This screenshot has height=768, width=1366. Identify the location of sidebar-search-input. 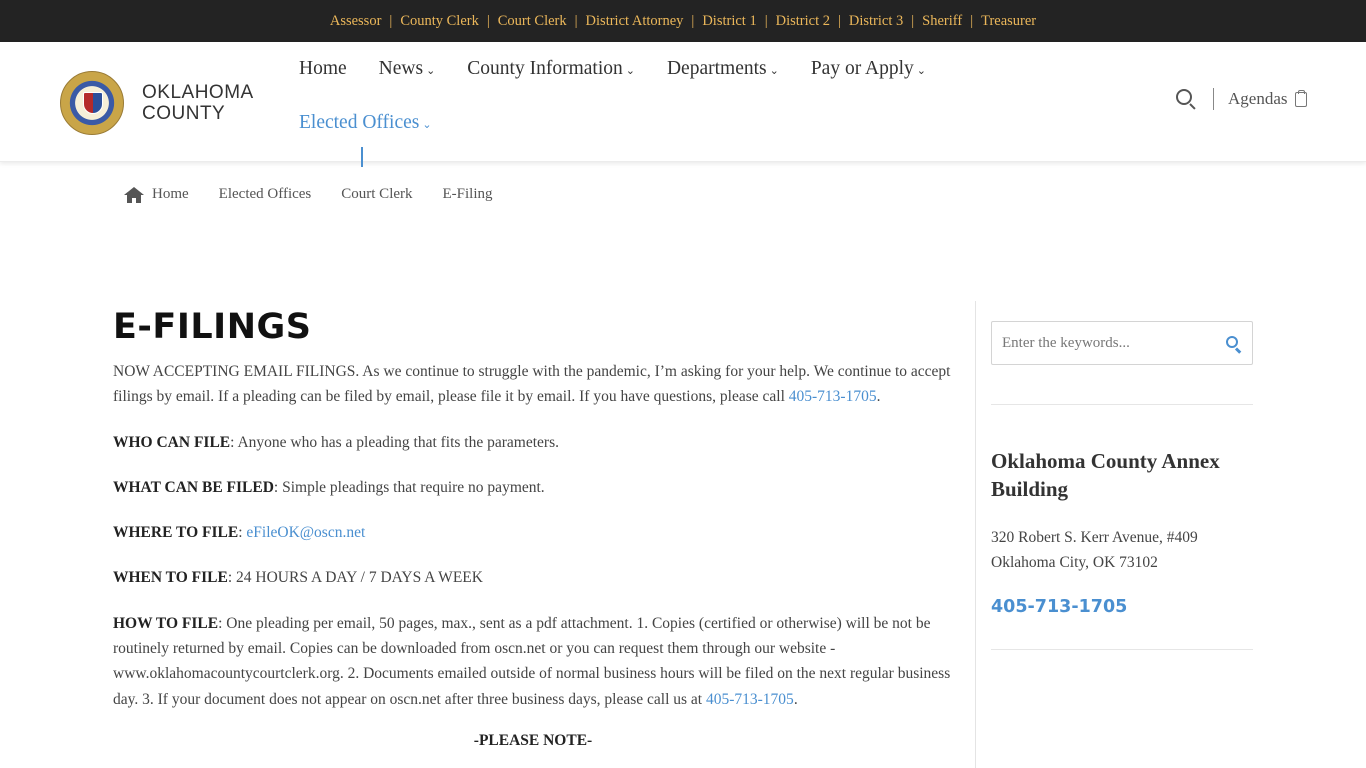
(1102, 343).